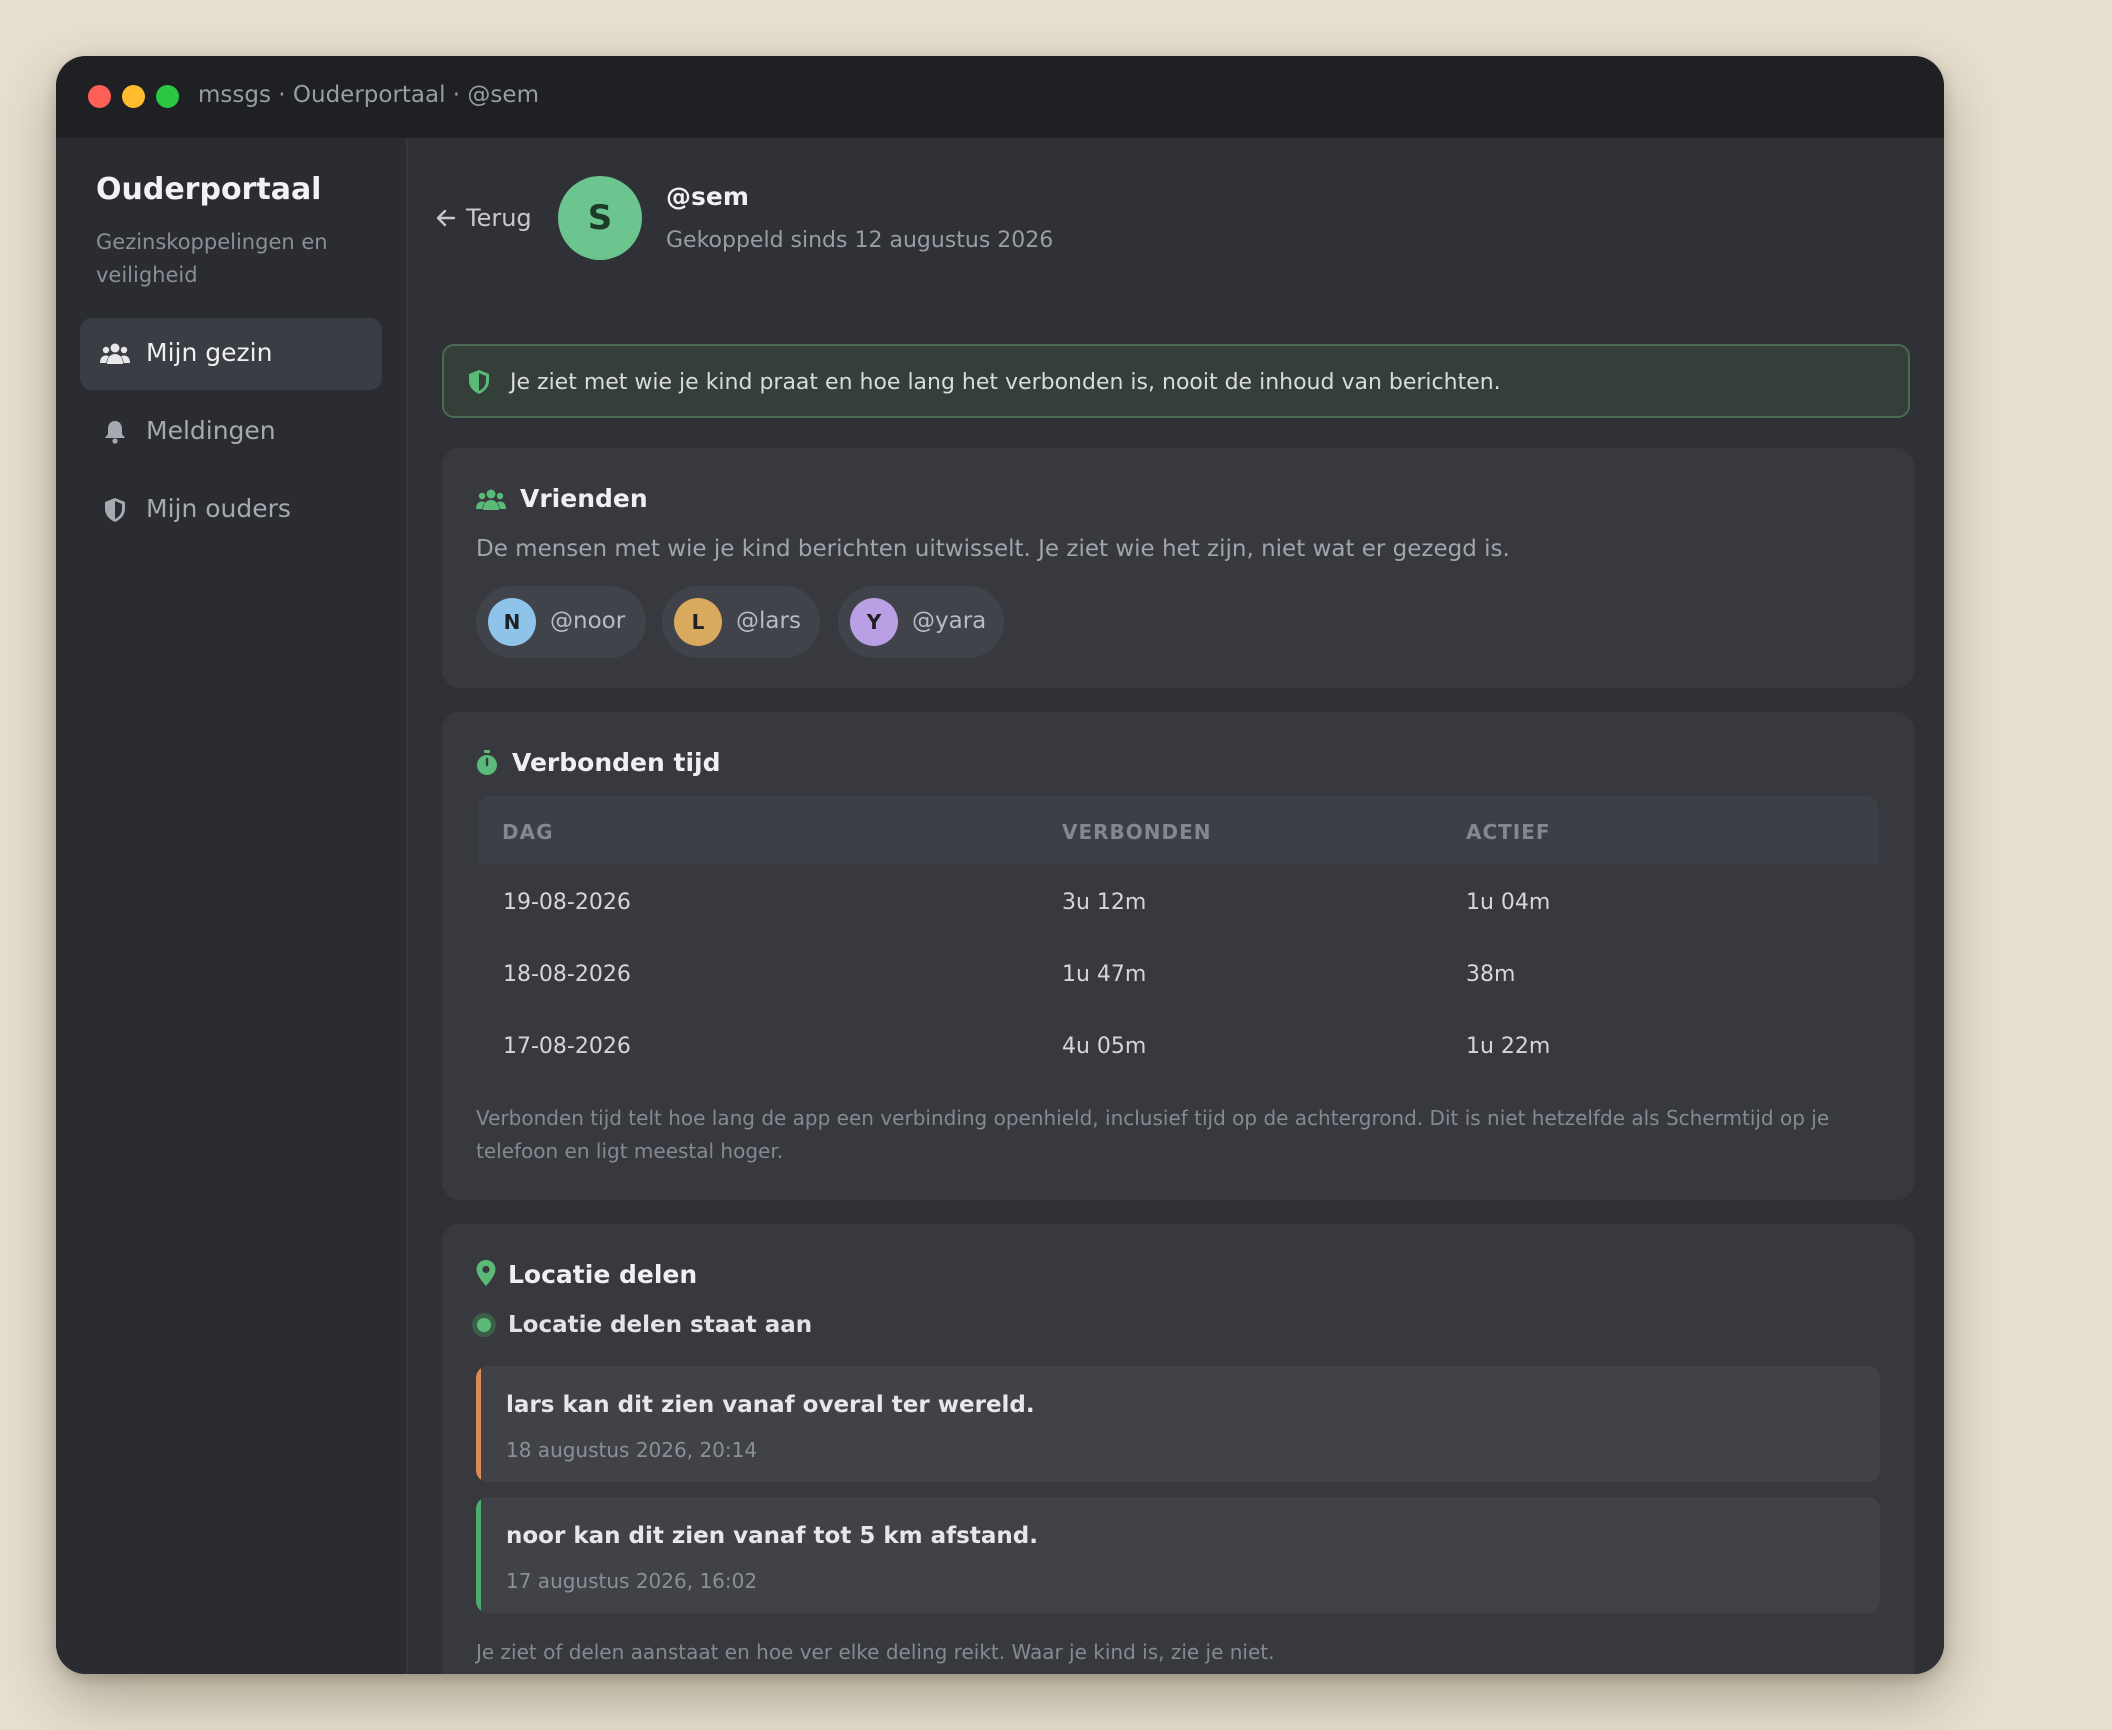 This screenshot has height=1730, width=2112. I want to click on sidebar-subtitle: Gezinskoppelingen en veiligheid, so click(212, 258).